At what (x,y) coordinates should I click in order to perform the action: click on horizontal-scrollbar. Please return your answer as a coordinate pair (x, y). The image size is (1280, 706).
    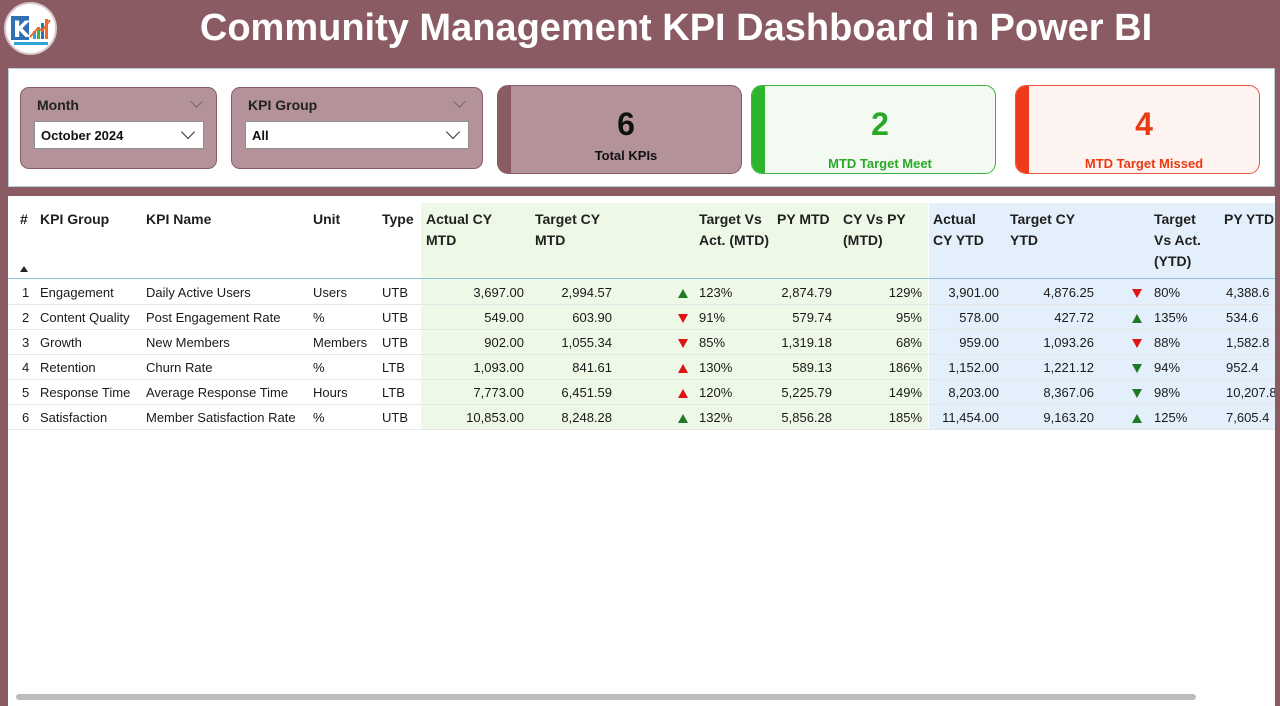
    Looking at the image, I should click on (606, 697).